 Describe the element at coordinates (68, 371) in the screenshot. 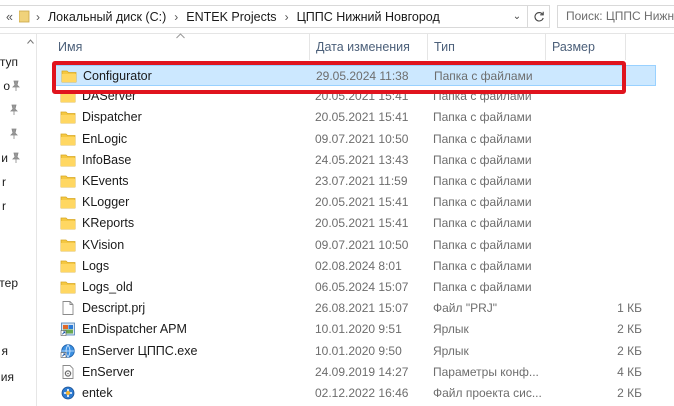

I see `config-file-icon` at that location.